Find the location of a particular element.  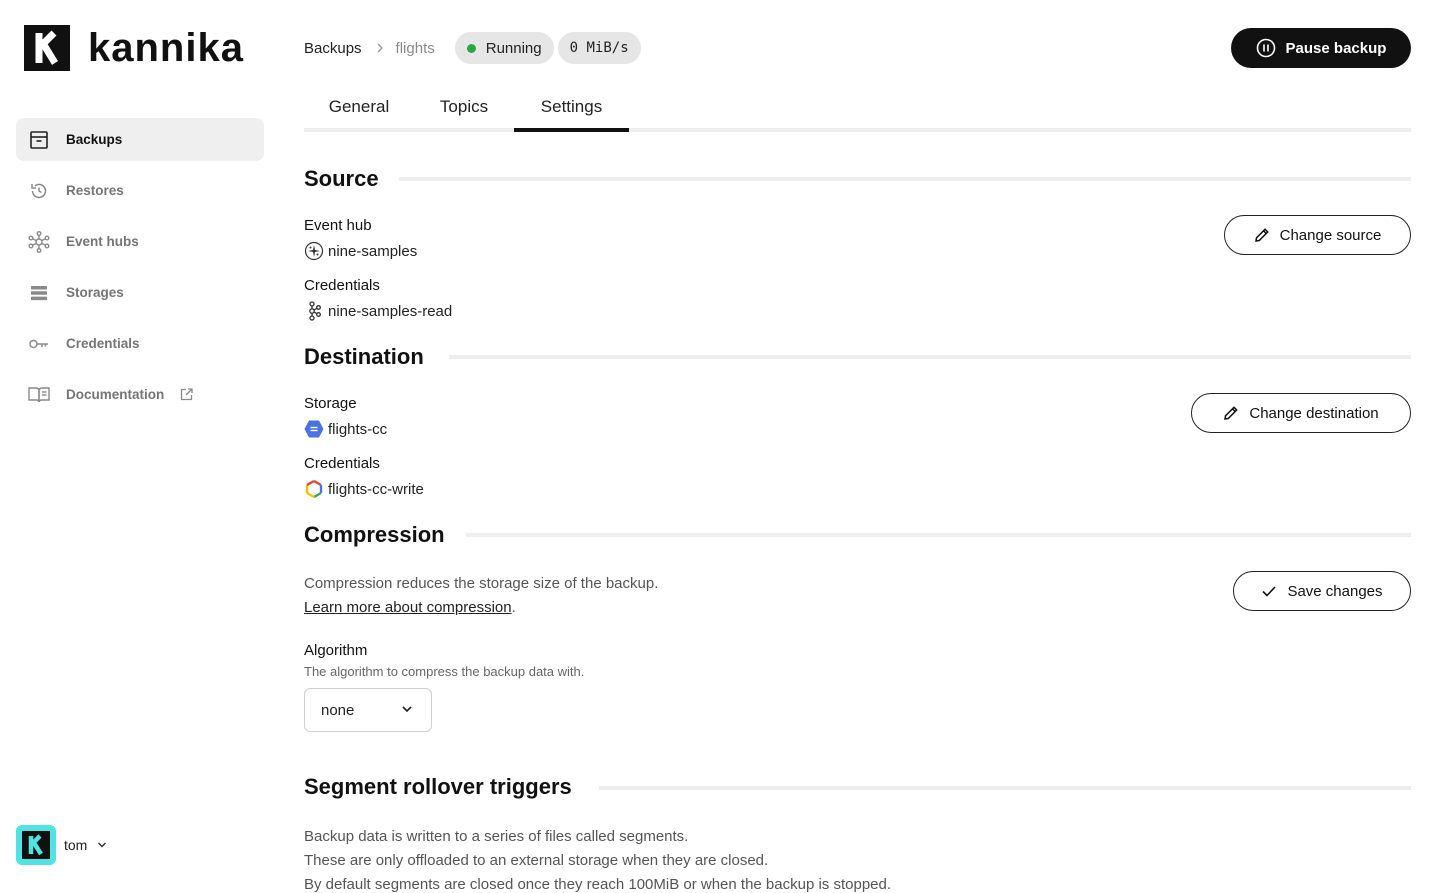

sidebar-item-credentials: Credentials is located at coordinates (140, 343).